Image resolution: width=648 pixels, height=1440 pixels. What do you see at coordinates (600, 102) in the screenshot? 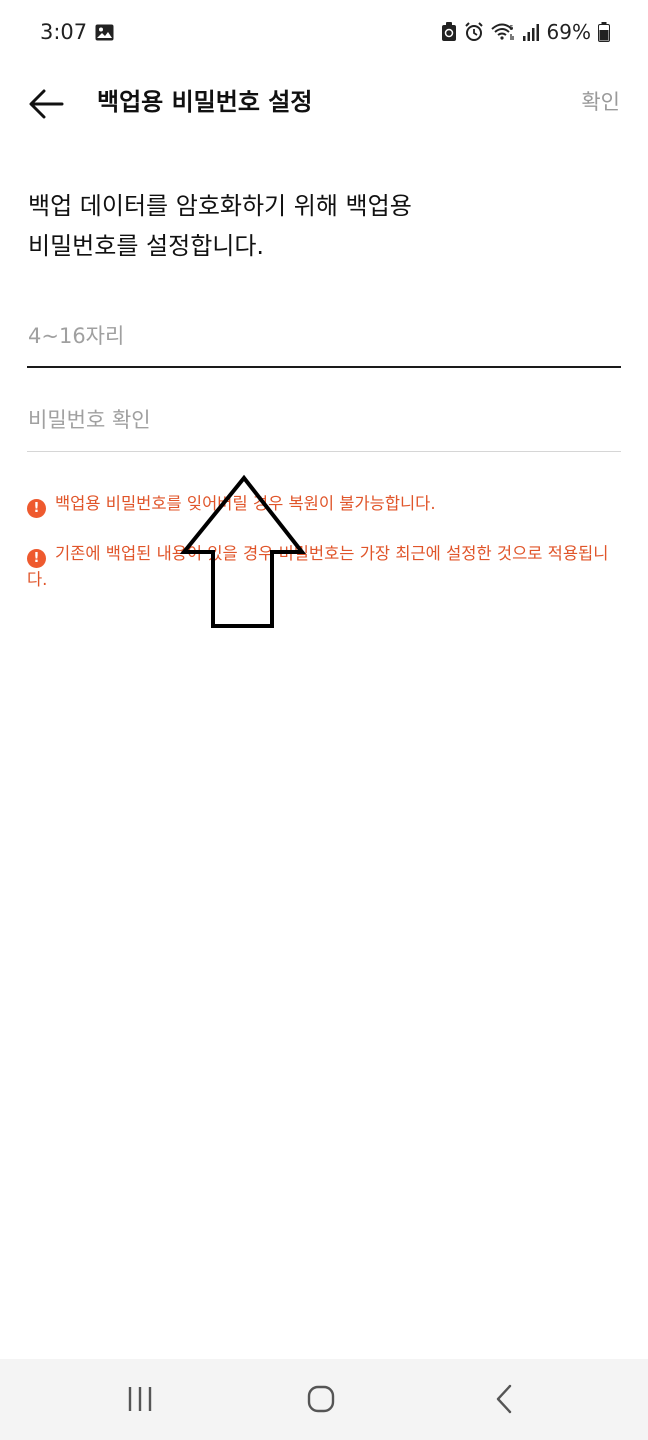
I see `confirm-button: 확인` at bounding box center [600, 102].